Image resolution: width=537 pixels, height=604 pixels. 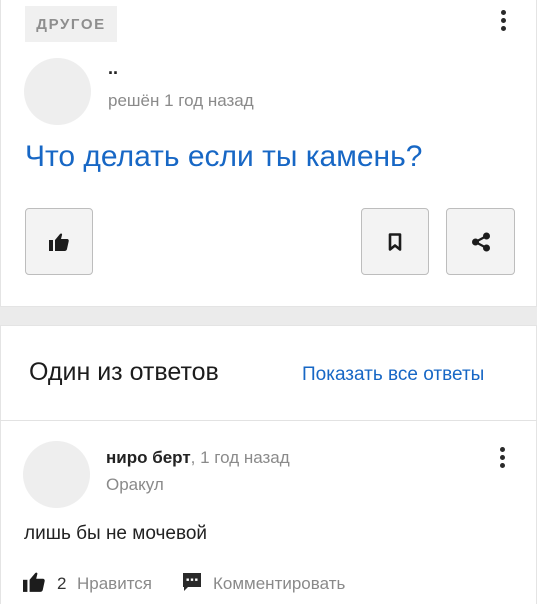 I want to click on share-button, so click(x=480, y=241).